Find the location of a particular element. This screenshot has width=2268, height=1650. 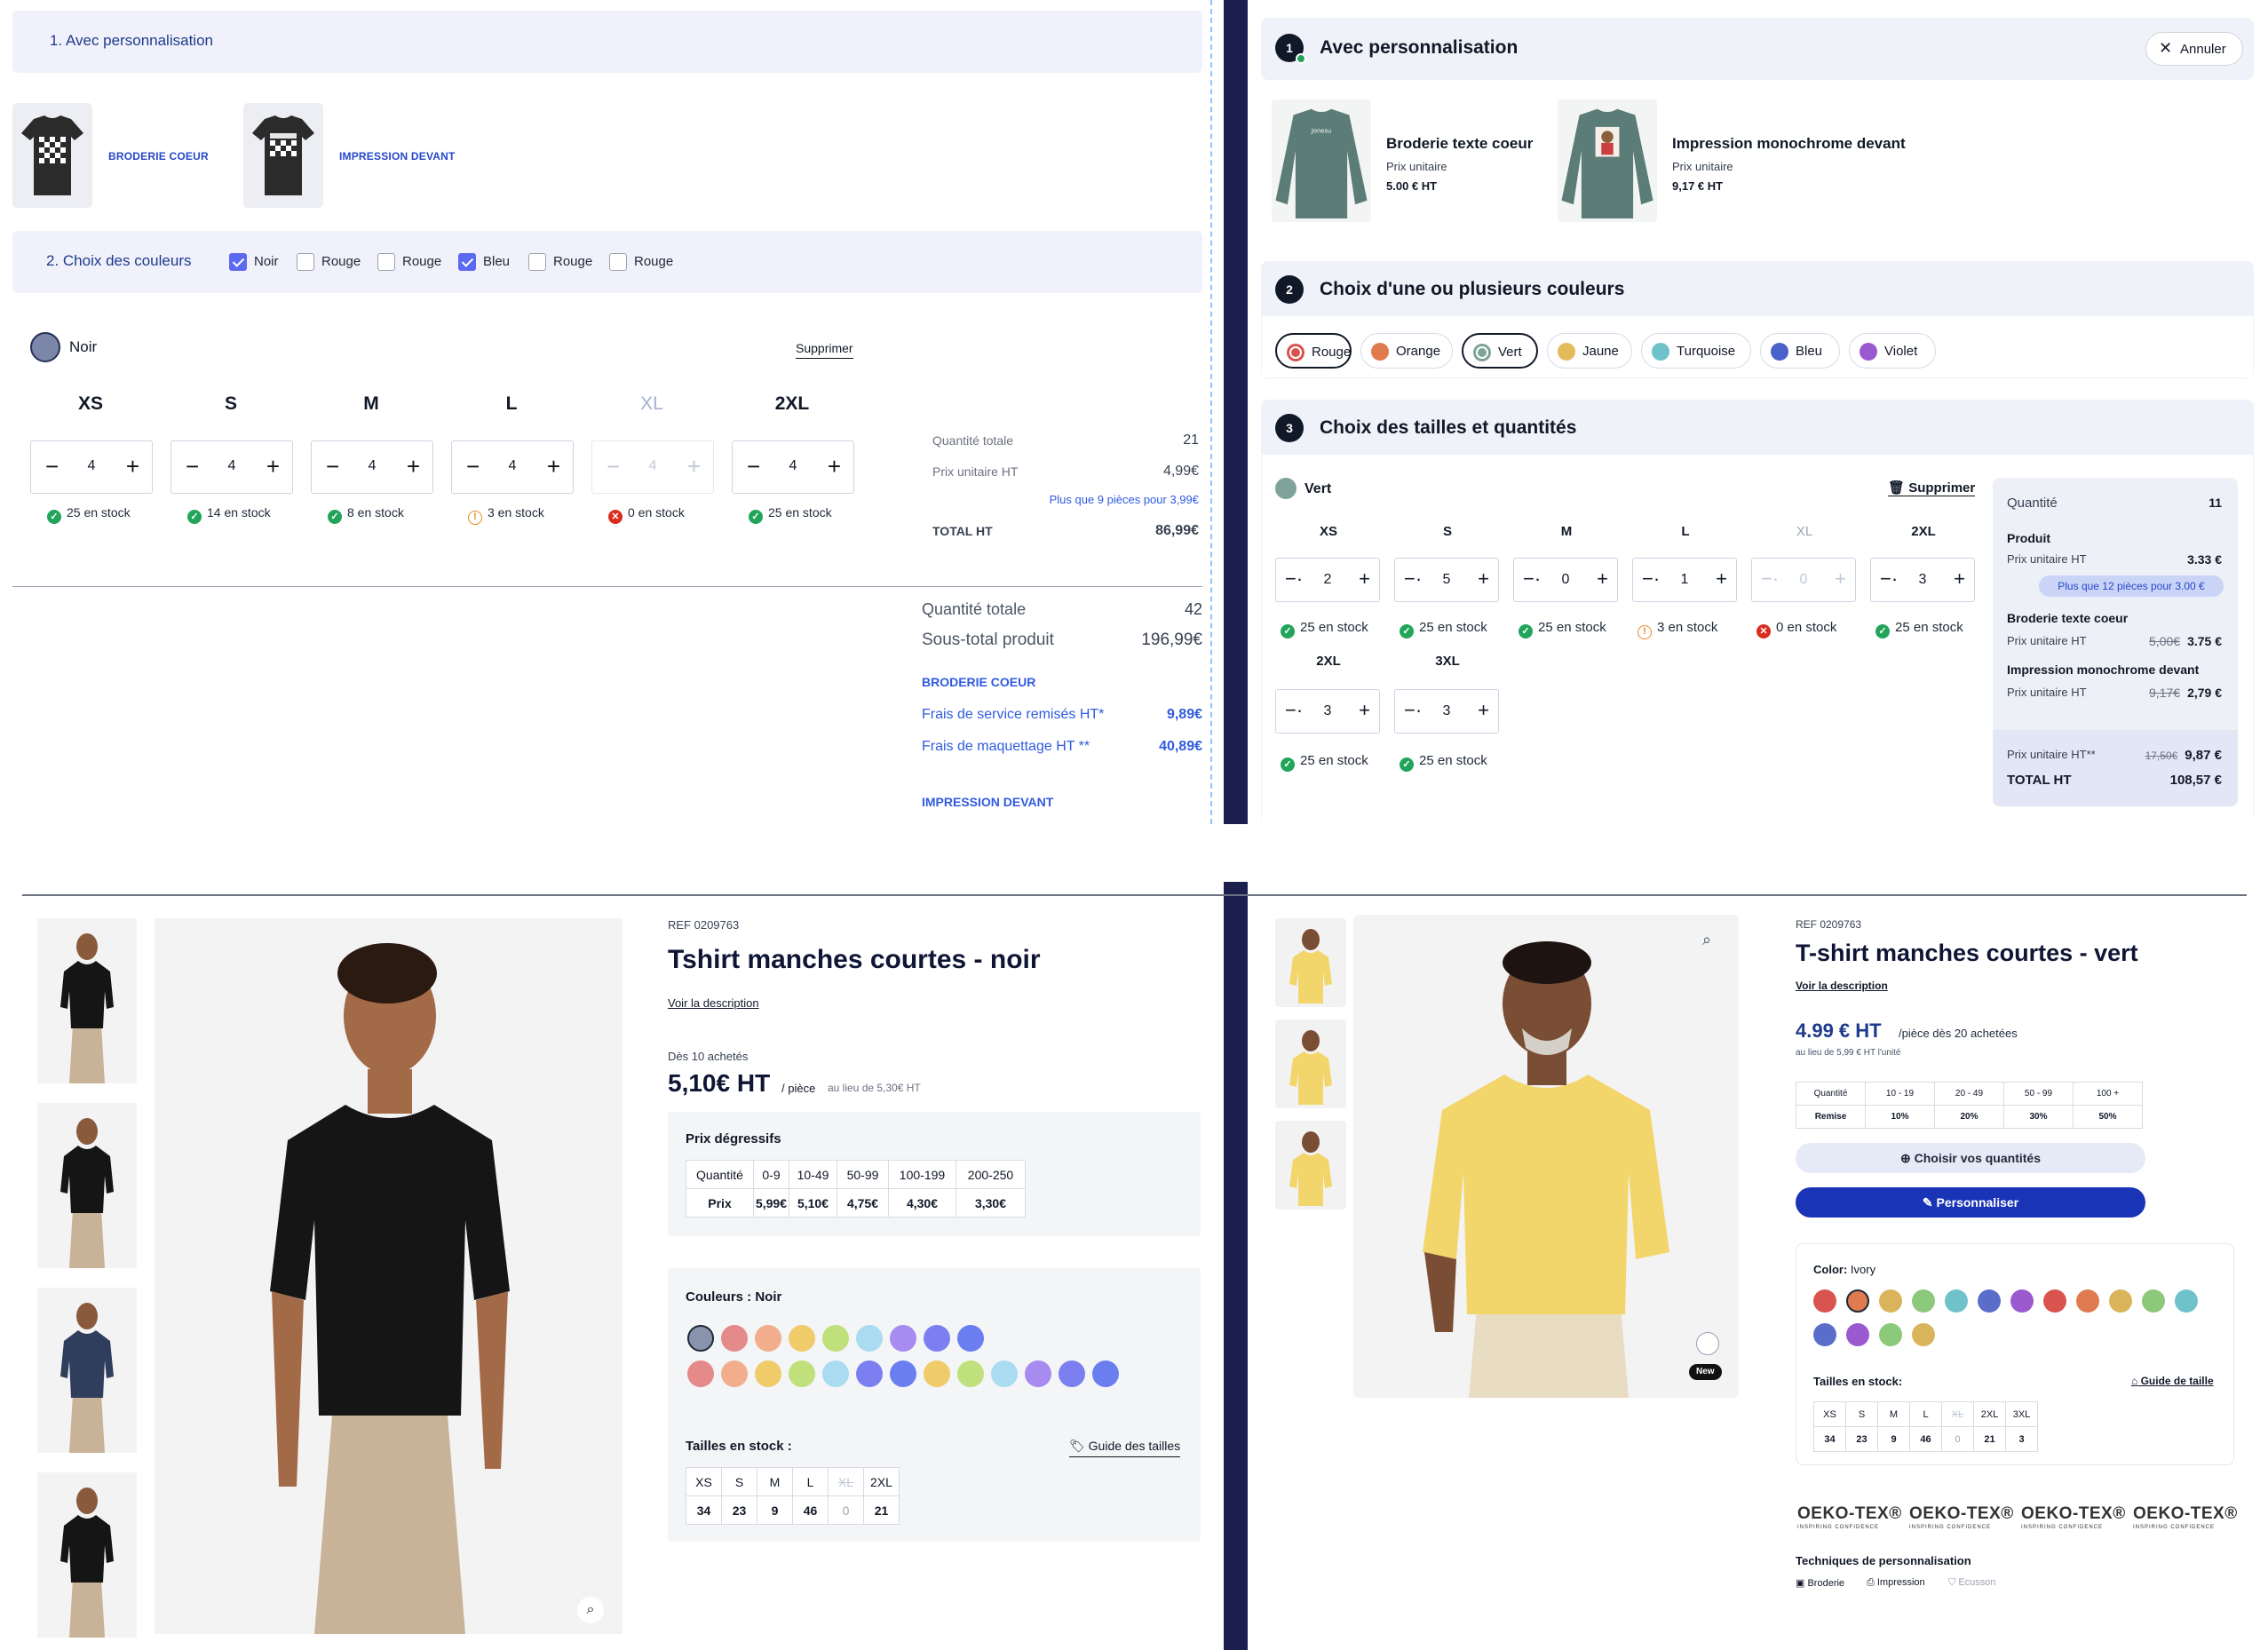

quantity-stepper: −· 5 + is located at coordinates (1447, 580).